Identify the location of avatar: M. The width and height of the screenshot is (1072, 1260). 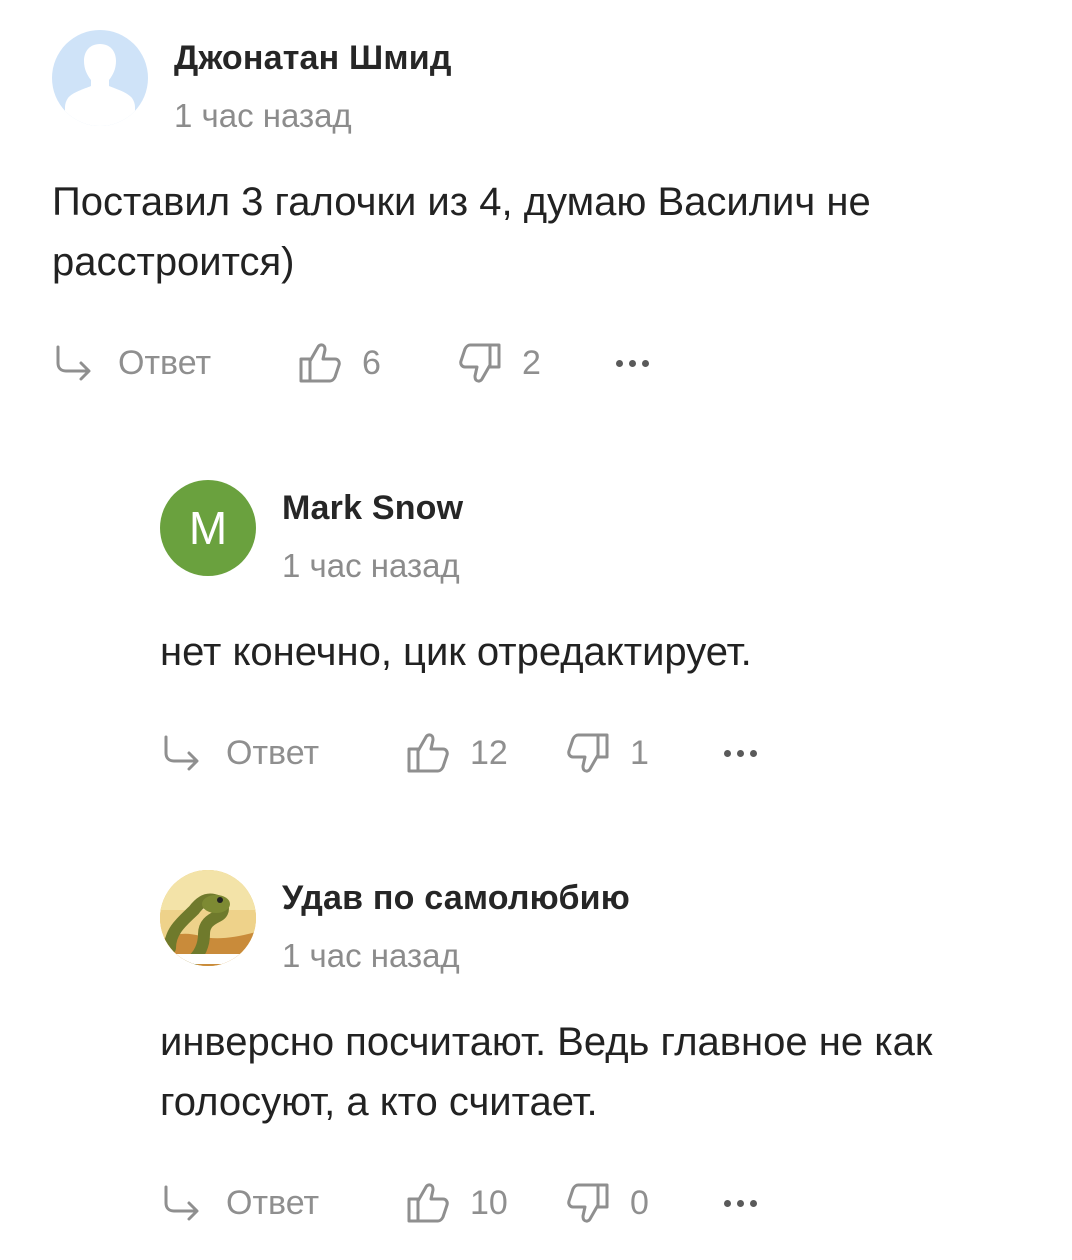
(208, 528).